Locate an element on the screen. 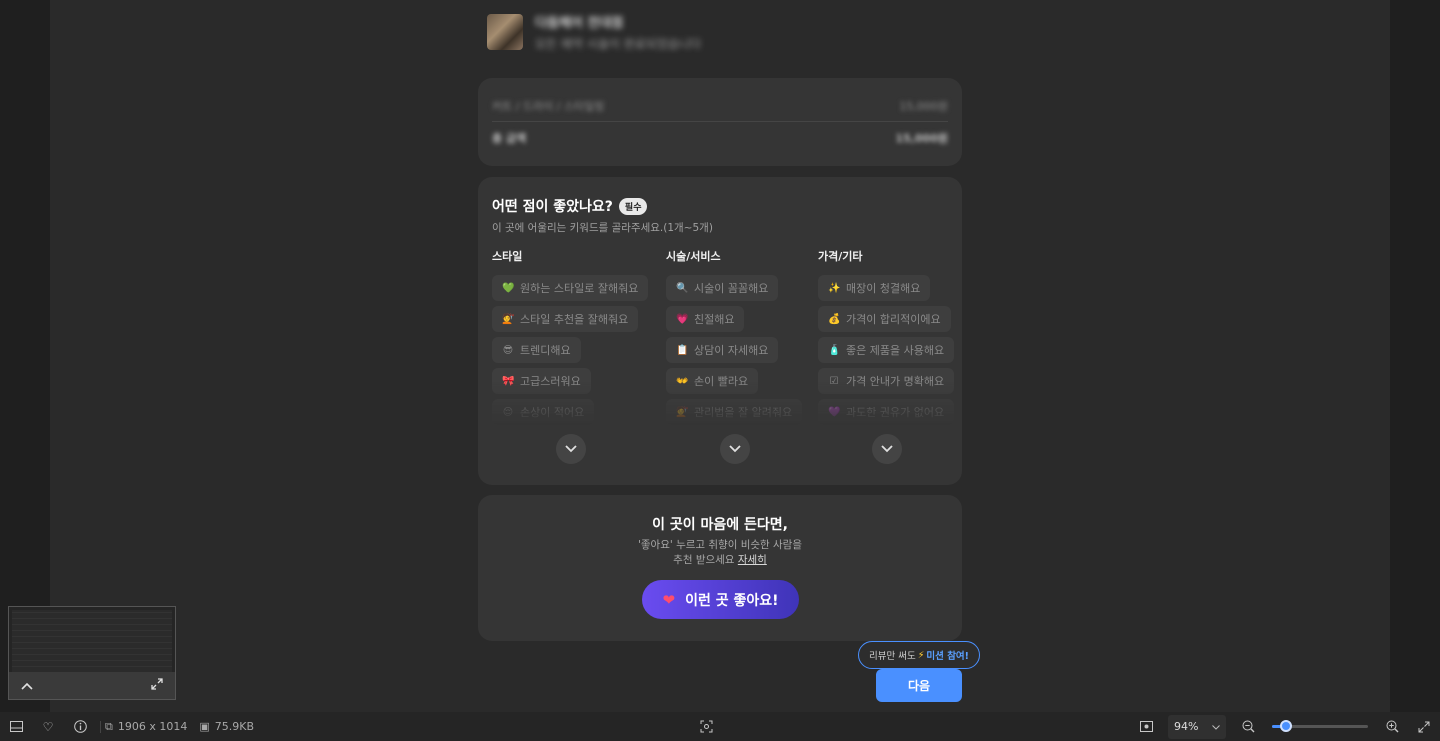 The height and width of the screenshot is (741, 1440). clipboard-icon: 📋 is located at coordinates (682, 350).